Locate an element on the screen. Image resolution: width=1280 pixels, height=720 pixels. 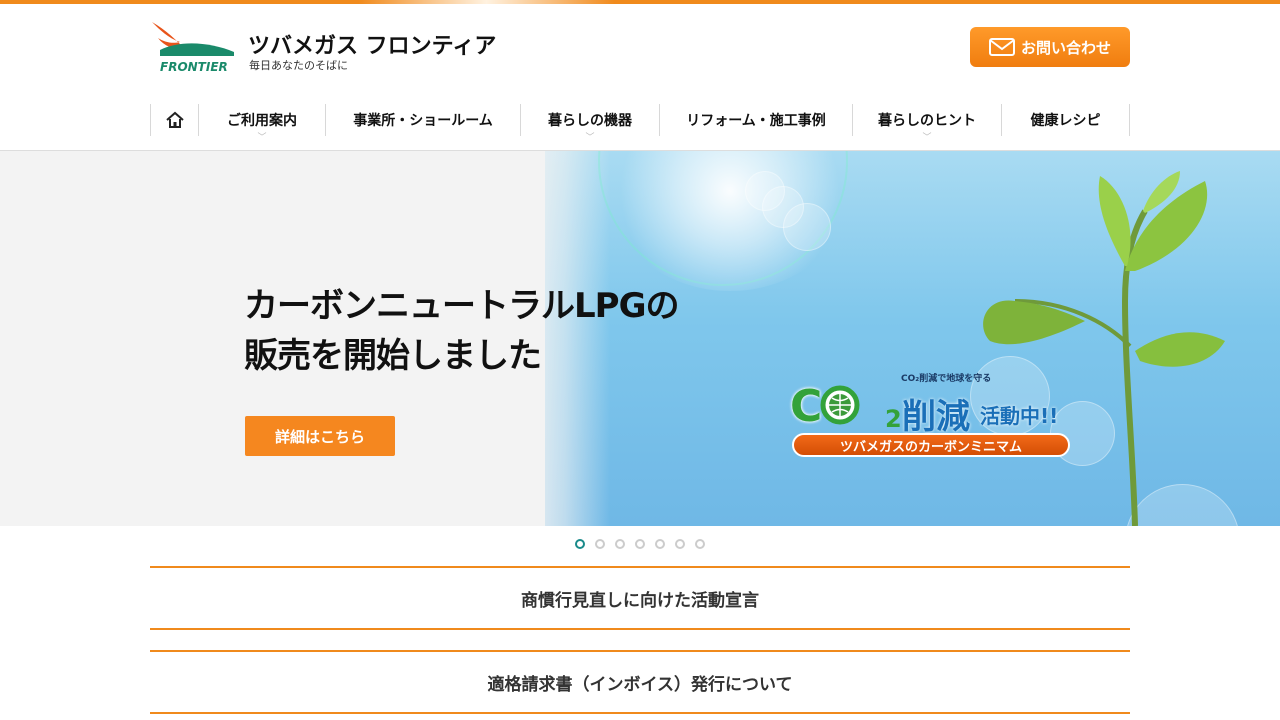
badge-co-text: C is located at coordinates (825, 406).